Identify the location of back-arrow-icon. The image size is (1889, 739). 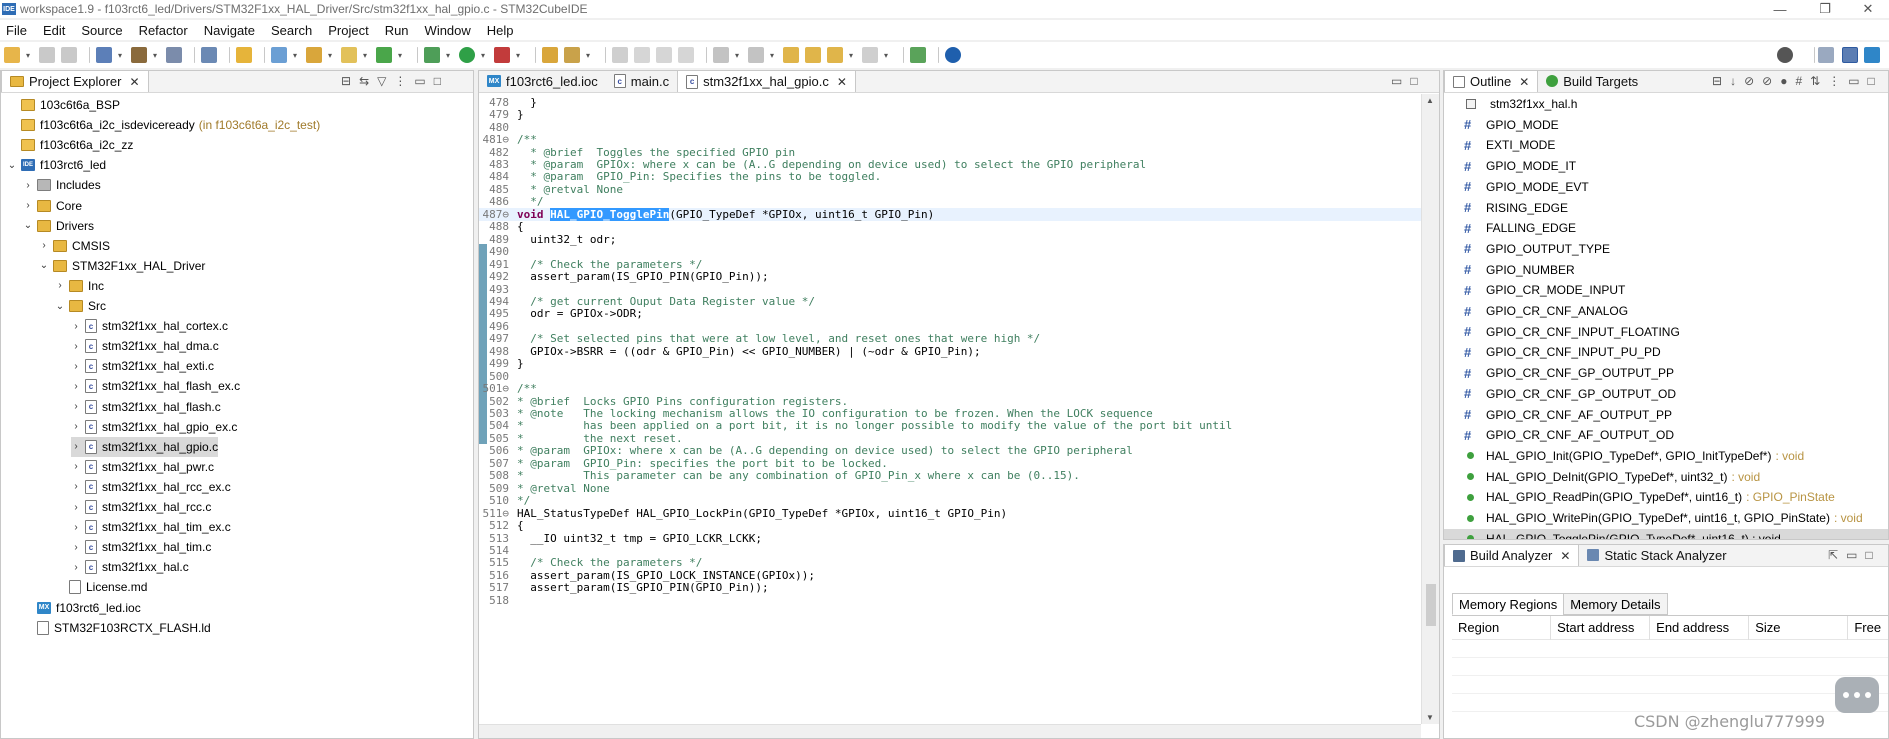
(835, 55).